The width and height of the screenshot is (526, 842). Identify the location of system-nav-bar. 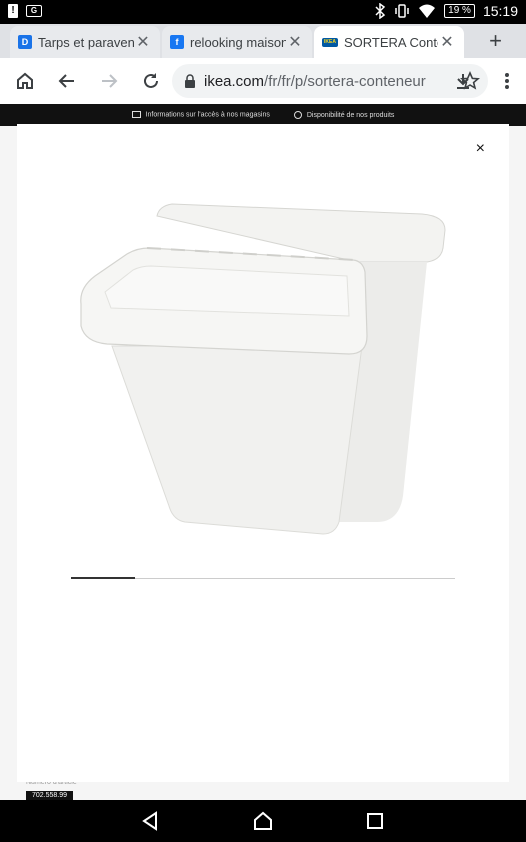
(263, 821).